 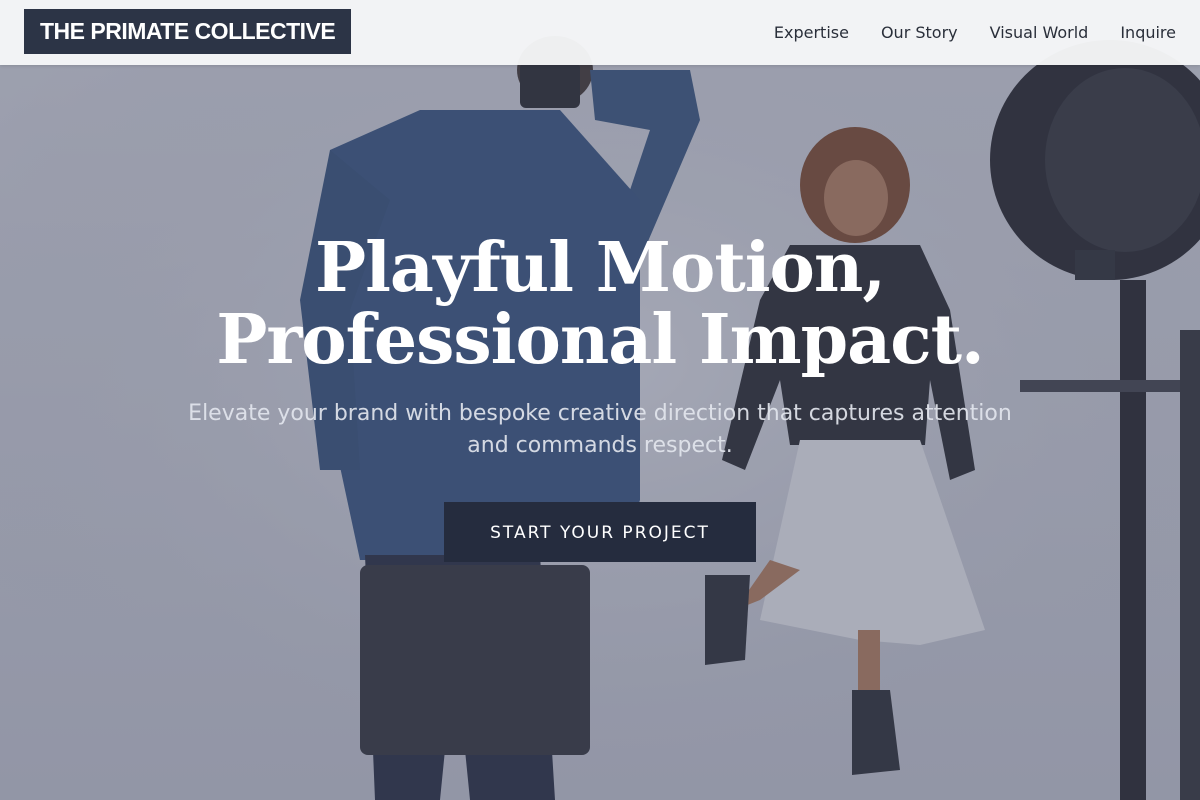 What do you see at coordinates (919, 32) in the screenshot?
I see `nav-link-our-story: Our Story` at bounding box center [919, 32].